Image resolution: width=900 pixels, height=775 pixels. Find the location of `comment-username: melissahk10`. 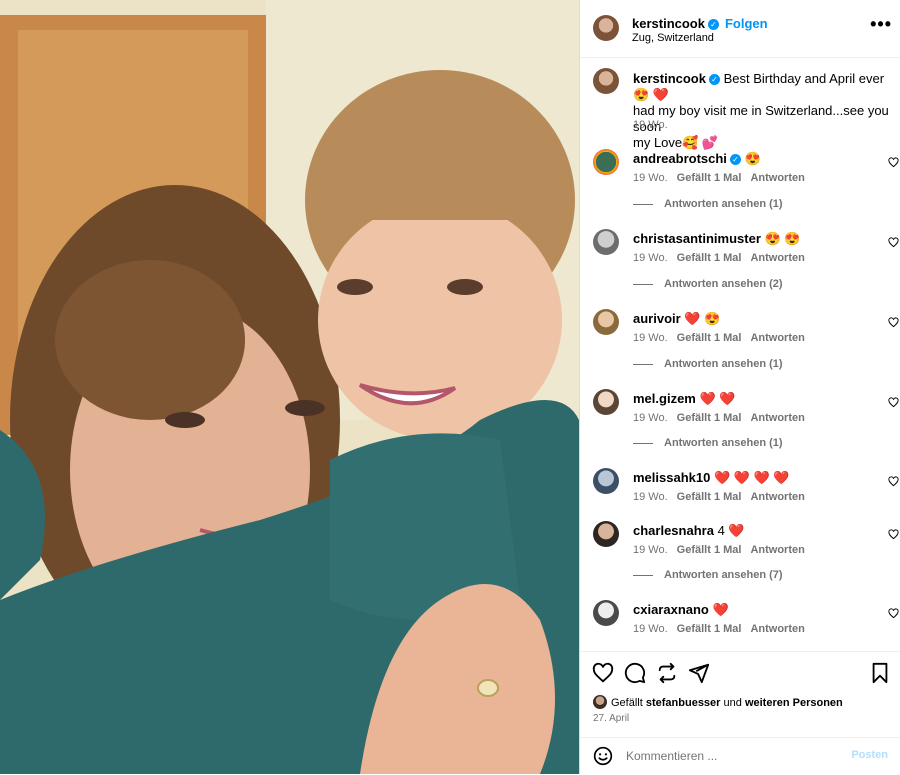

comment-username: melissahk10 is located at coordinates (671, 477).